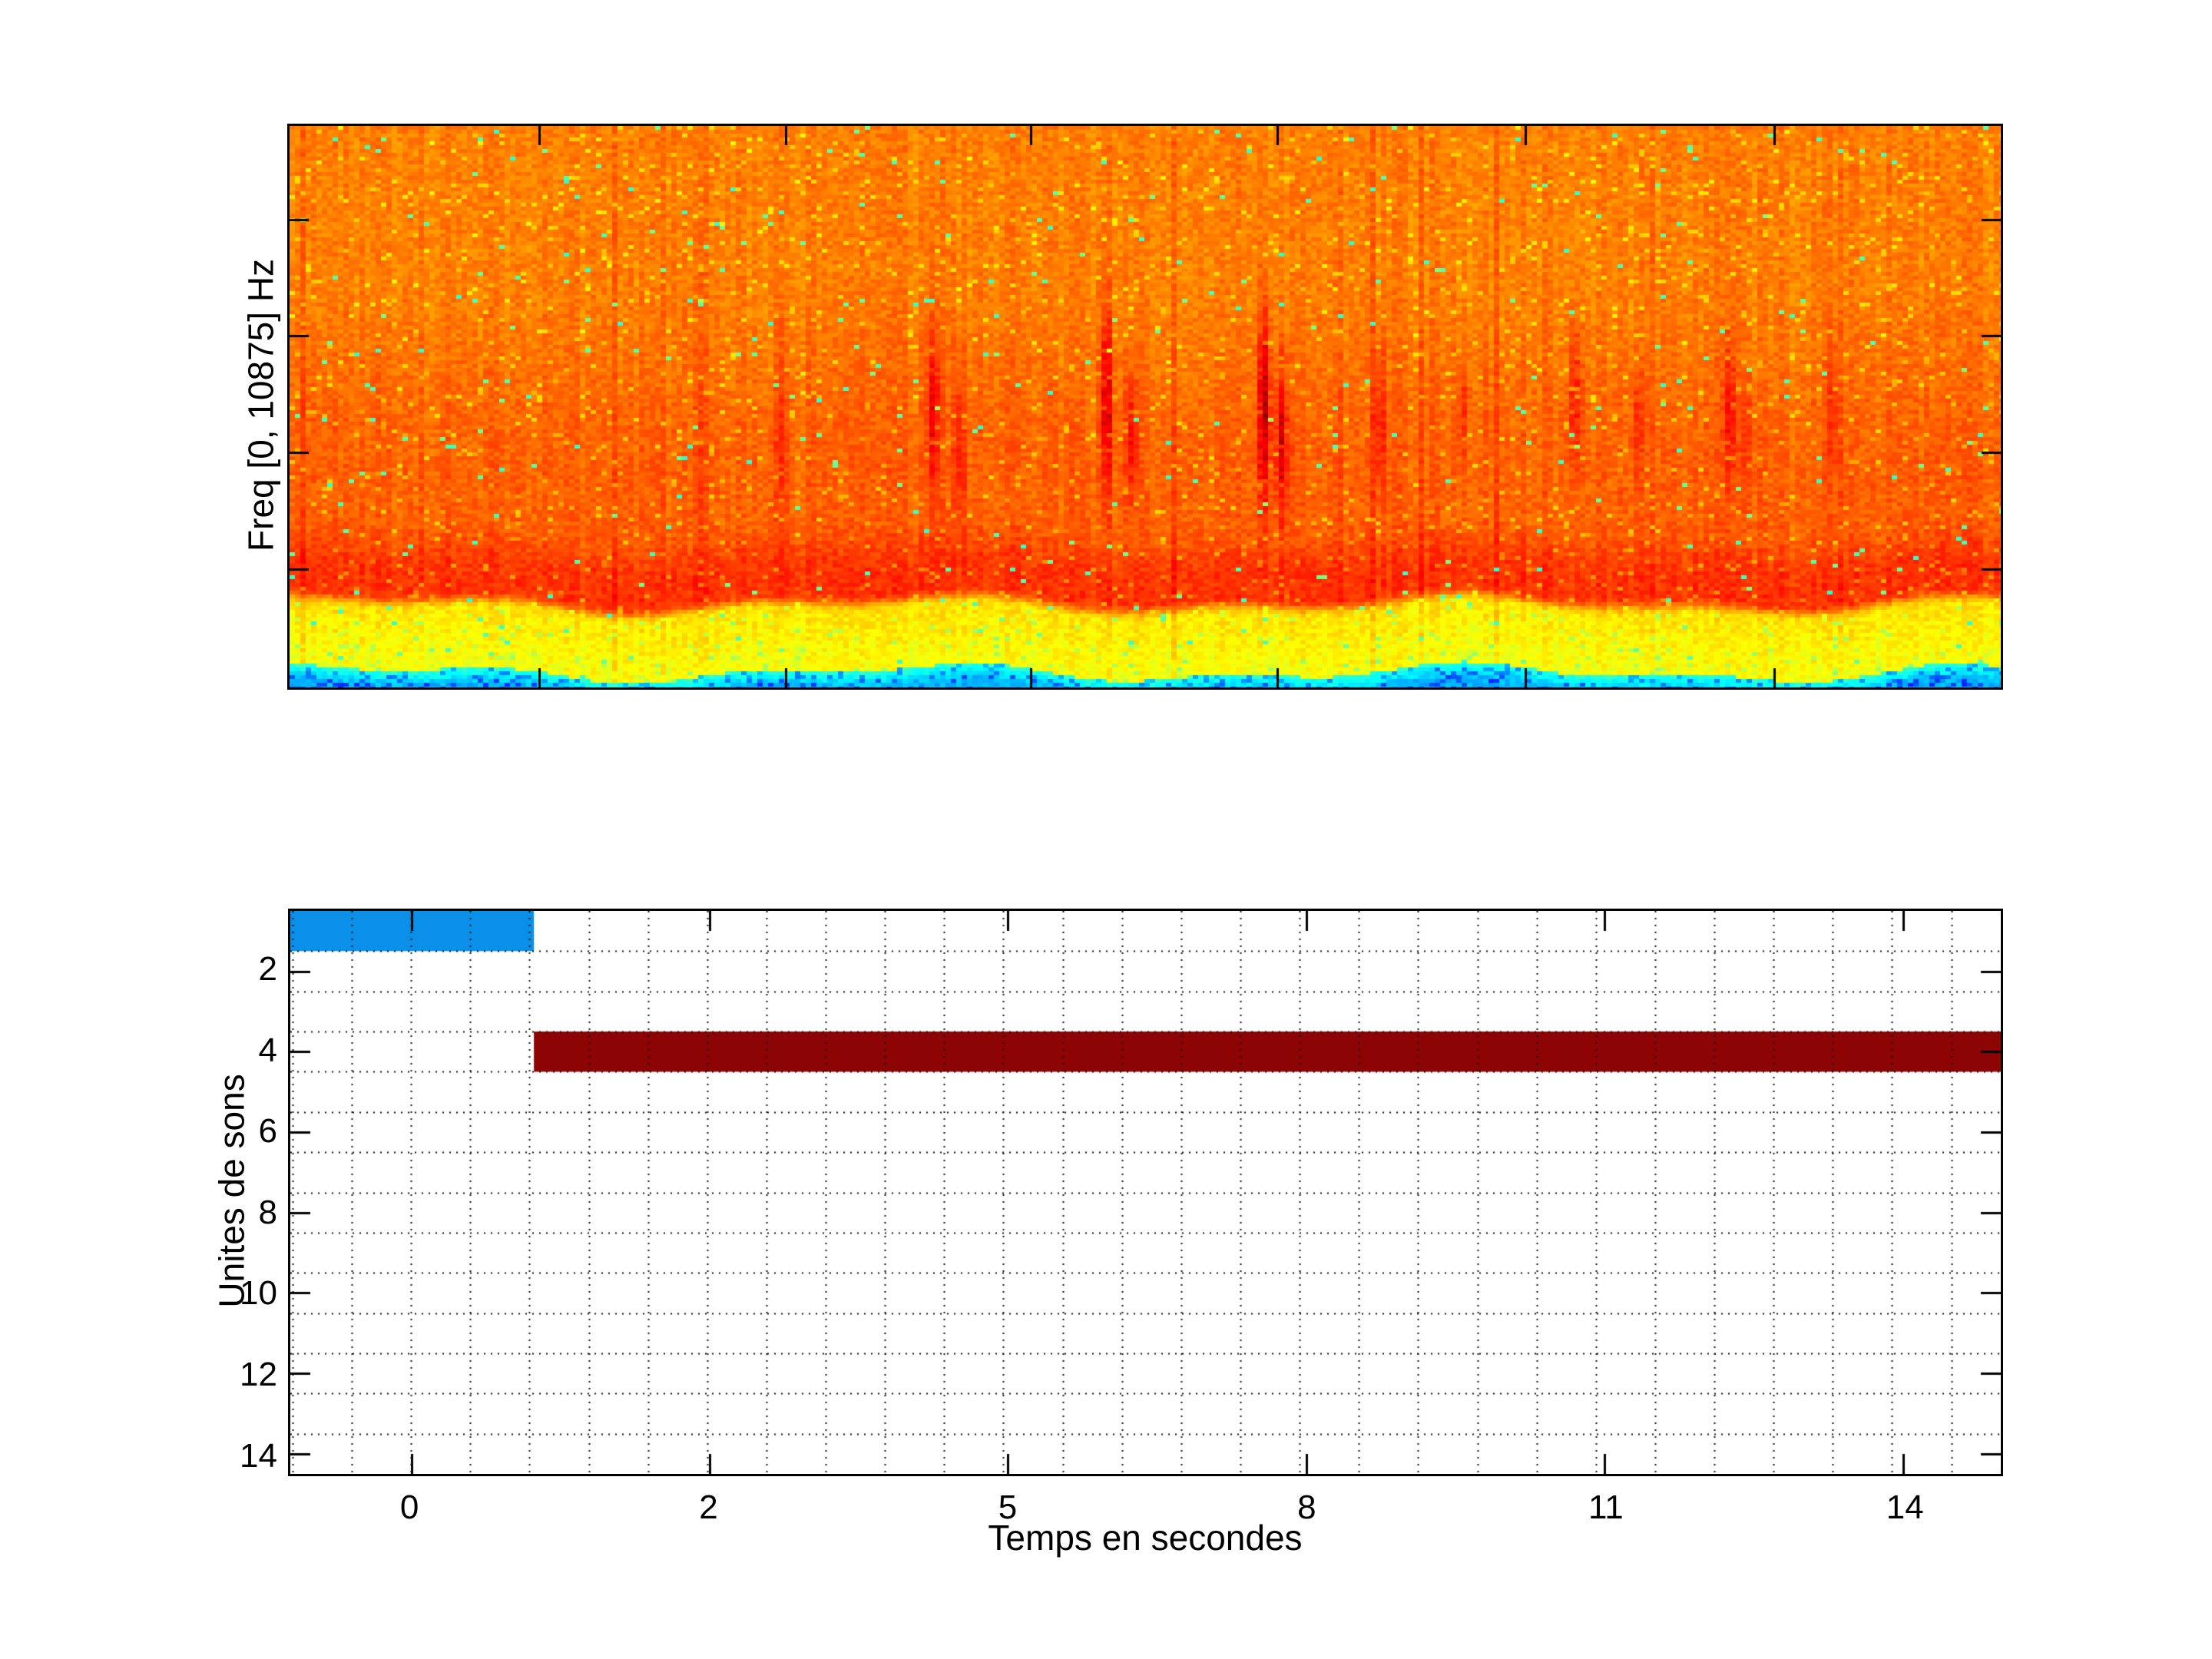 This screenshot has width=2212, height=1659. What do you see at coordinates (258, 1456) in the screenshot?
I see `y-tick-label: 14` at bounding box center [258, 1456].